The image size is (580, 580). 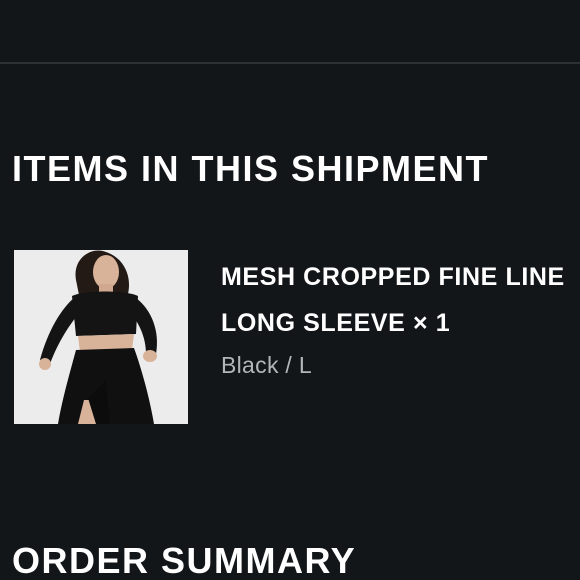 I want to click on item-quantity: × 1, so click(x=431, y=323).